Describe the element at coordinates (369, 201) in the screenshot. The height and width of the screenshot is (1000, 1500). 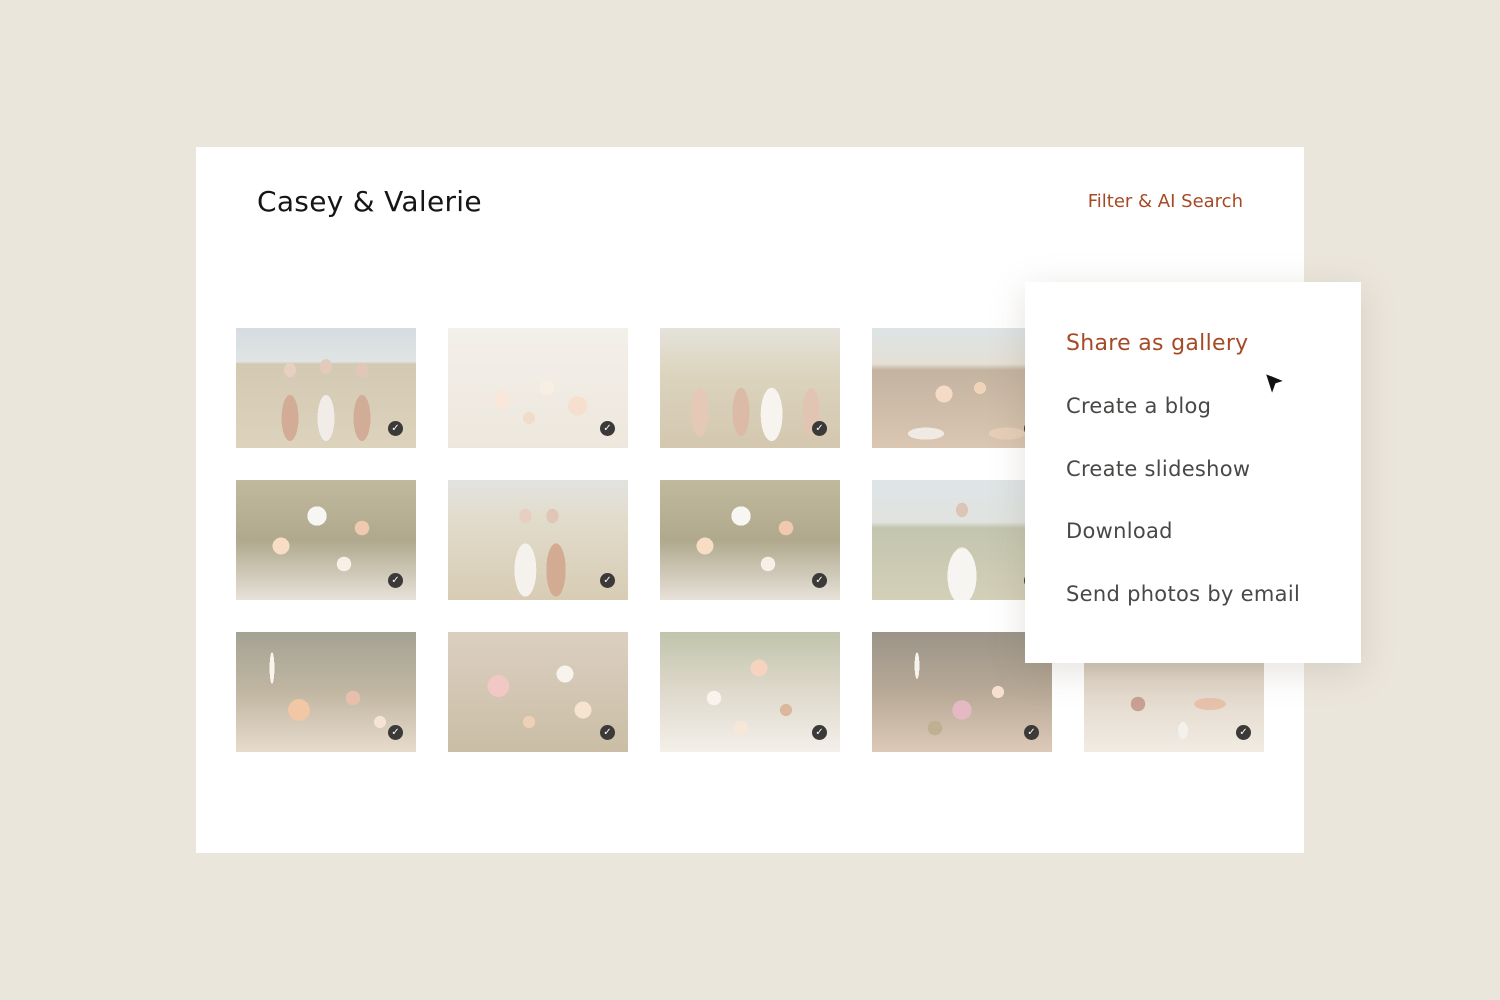
I see `page-title: Casey & Valerie` at that location.